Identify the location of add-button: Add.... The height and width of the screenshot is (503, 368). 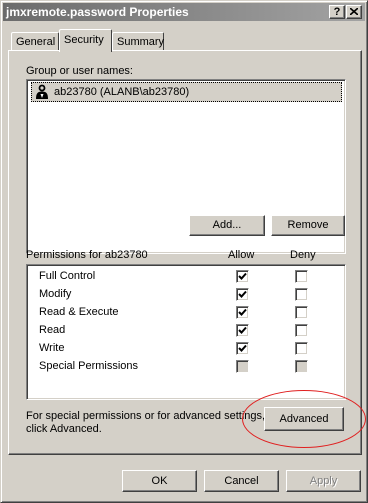
(227, 225).